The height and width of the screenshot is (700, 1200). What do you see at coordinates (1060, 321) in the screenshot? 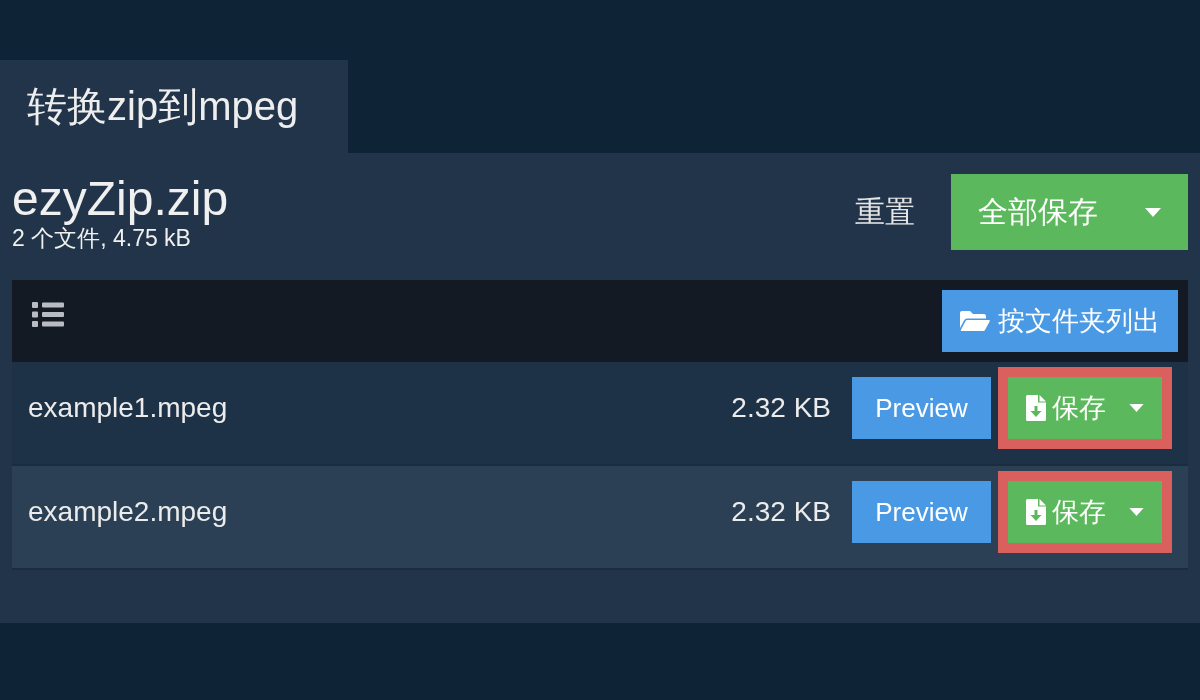
I see `list-by-folder-button: 按文件夹列出` at bounding box center [1060, 321].